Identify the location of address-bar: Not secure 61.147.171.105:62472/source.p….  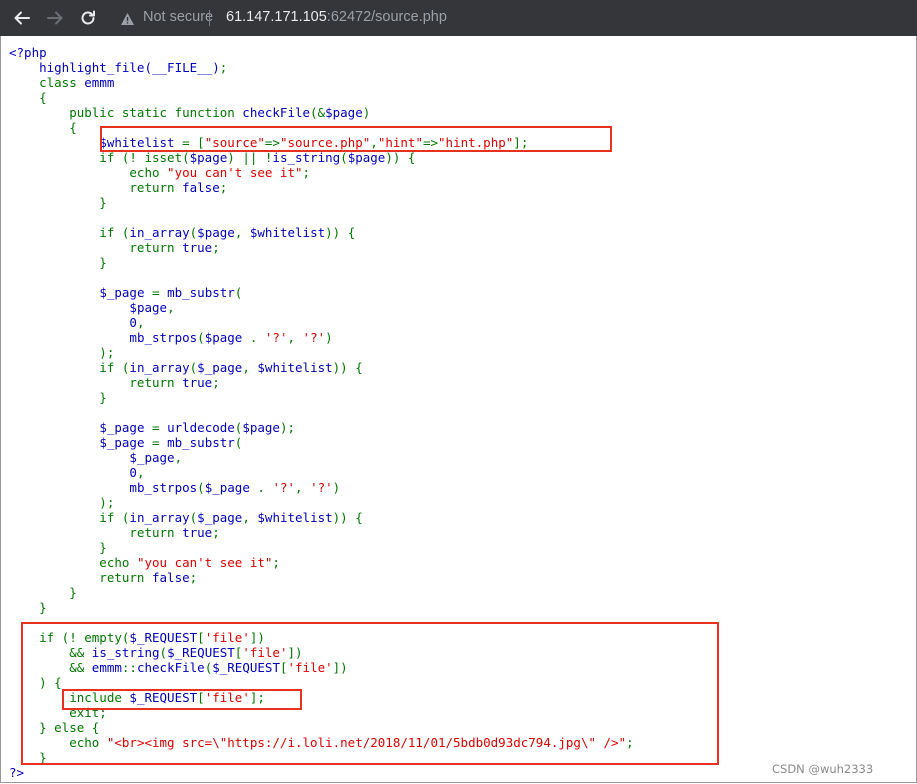
(512, 18).